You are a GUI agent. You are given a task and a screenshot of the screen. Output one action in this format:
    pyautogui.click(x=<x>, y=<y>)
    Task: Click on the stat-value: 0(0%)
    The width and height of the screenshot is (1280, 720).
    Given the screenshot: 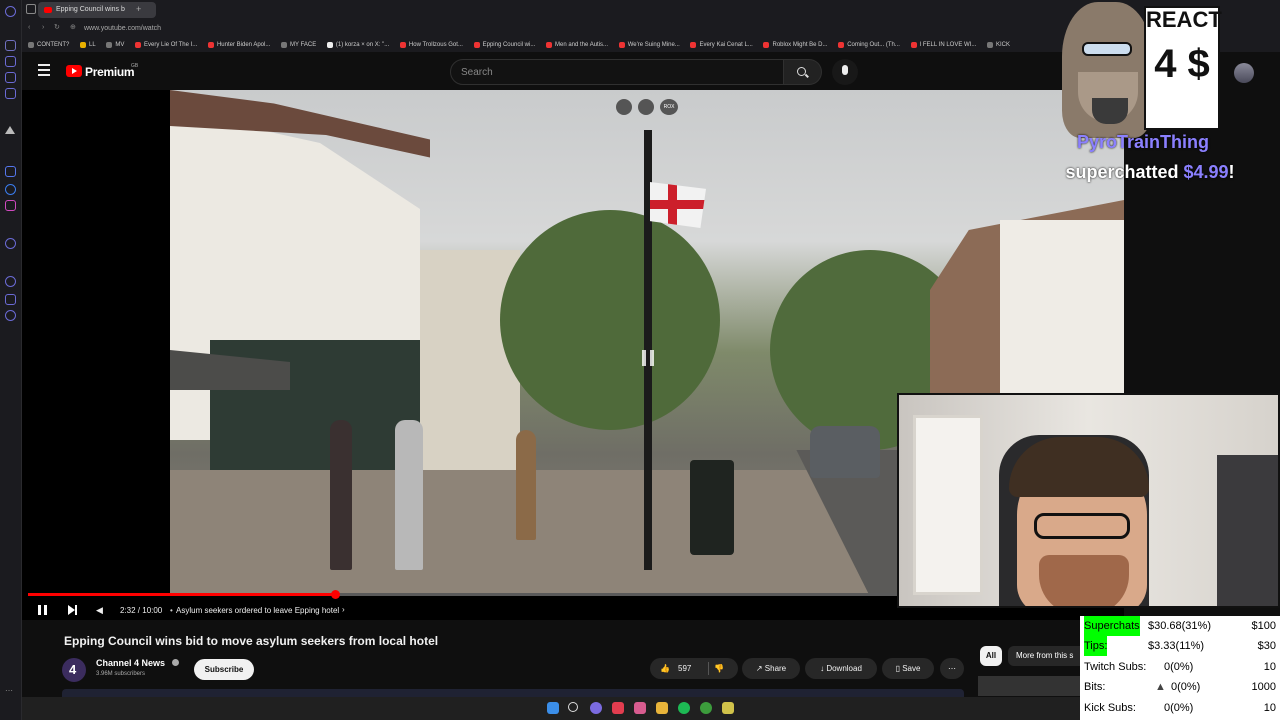 What is the action you would take?
    pyautogui.click(x=1179, y=708)
    